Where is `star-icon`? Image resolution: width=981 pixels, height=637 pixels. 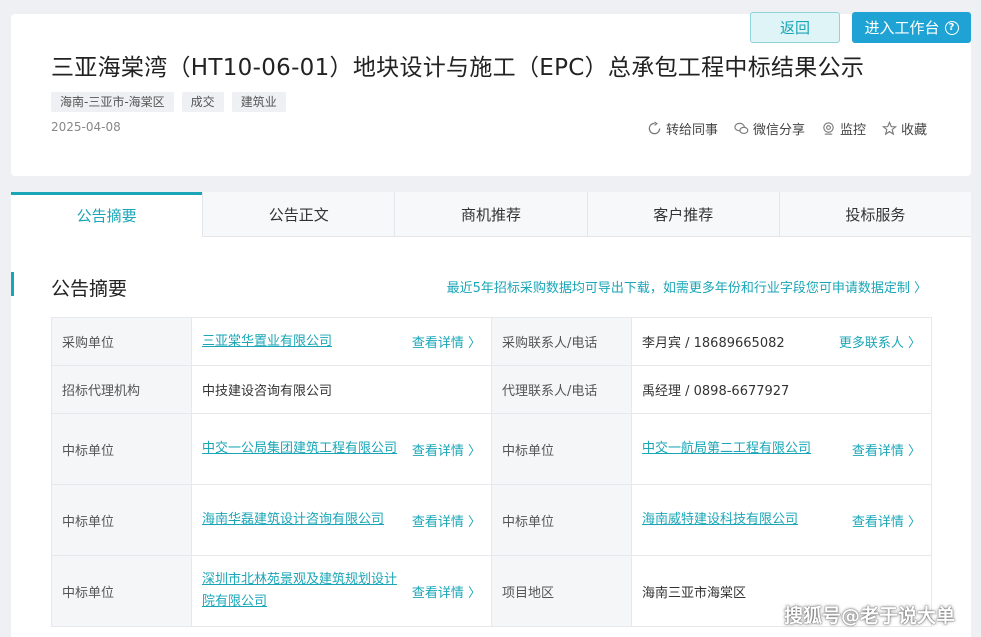 star-icon is located at coordinates (890, 128).